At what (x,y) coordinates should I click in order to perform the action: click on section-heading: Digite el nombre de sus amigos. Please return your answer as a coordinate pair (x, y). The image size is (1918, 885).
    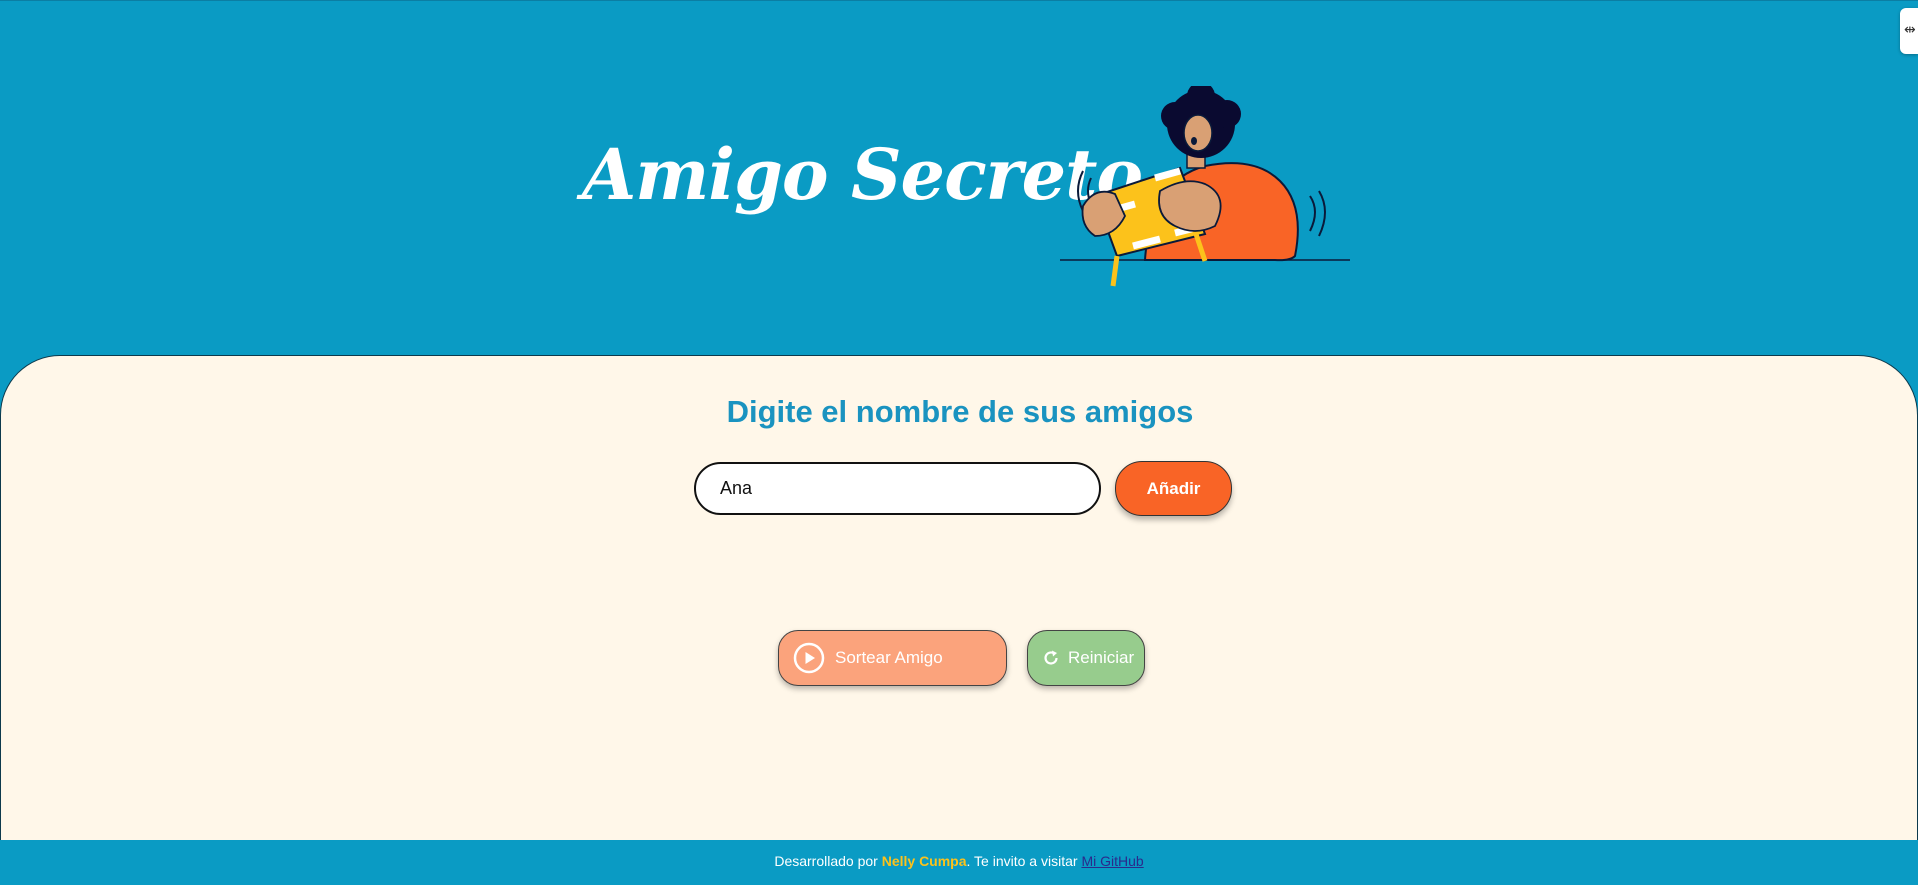
    Looking at the image, I should click on (960, 411).